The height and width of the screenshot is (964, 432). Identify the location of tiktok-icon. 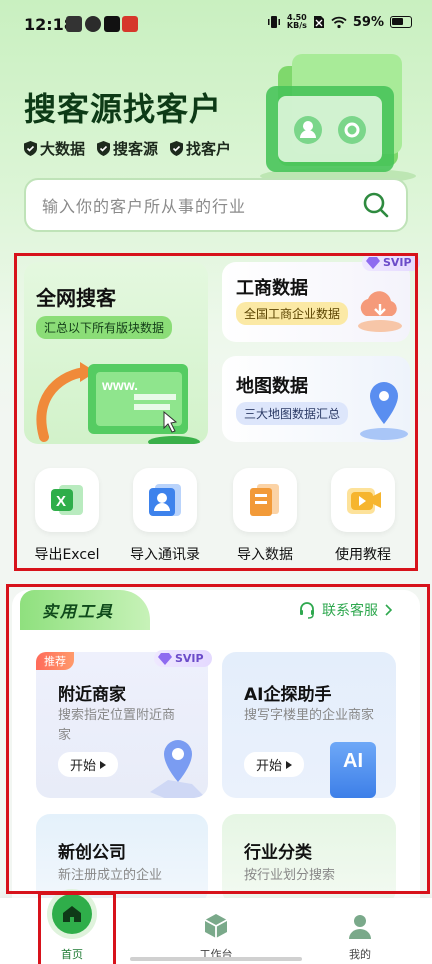
(112, 24).